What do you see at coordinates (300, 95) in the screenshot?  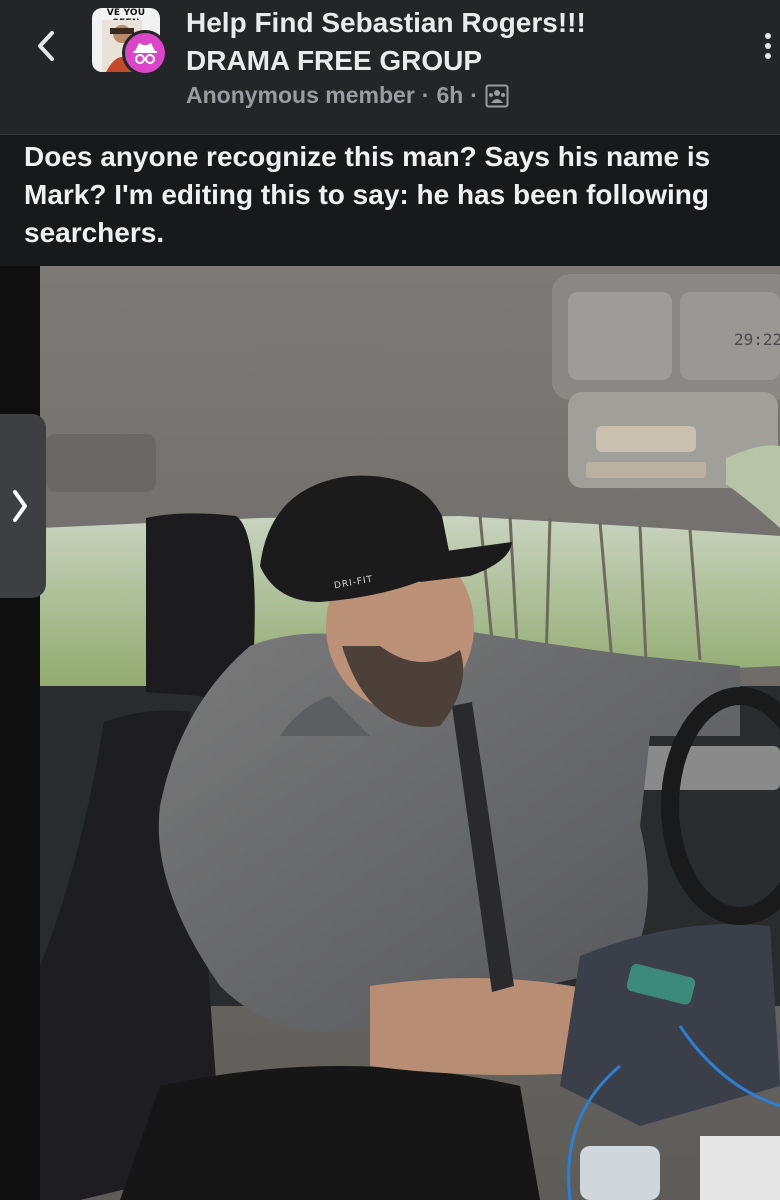 I see `author-name: Anonymous member` at bounding box center [300, 95].